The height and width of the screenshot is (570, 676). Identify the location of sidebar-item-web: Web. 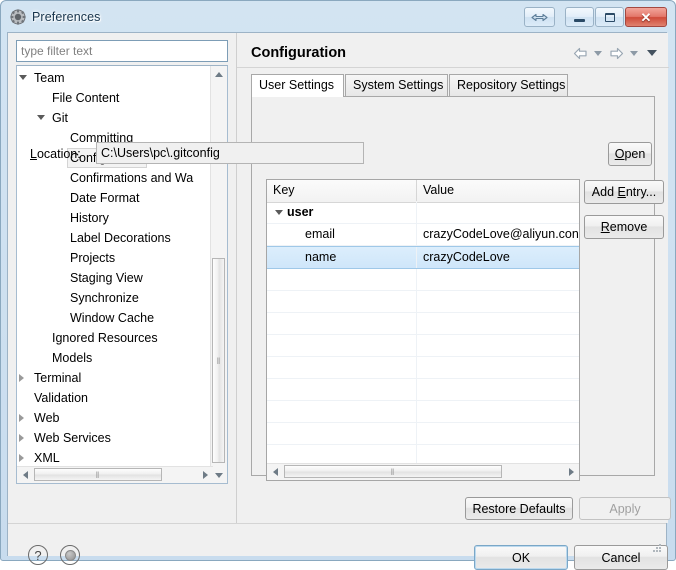
(115, 418).